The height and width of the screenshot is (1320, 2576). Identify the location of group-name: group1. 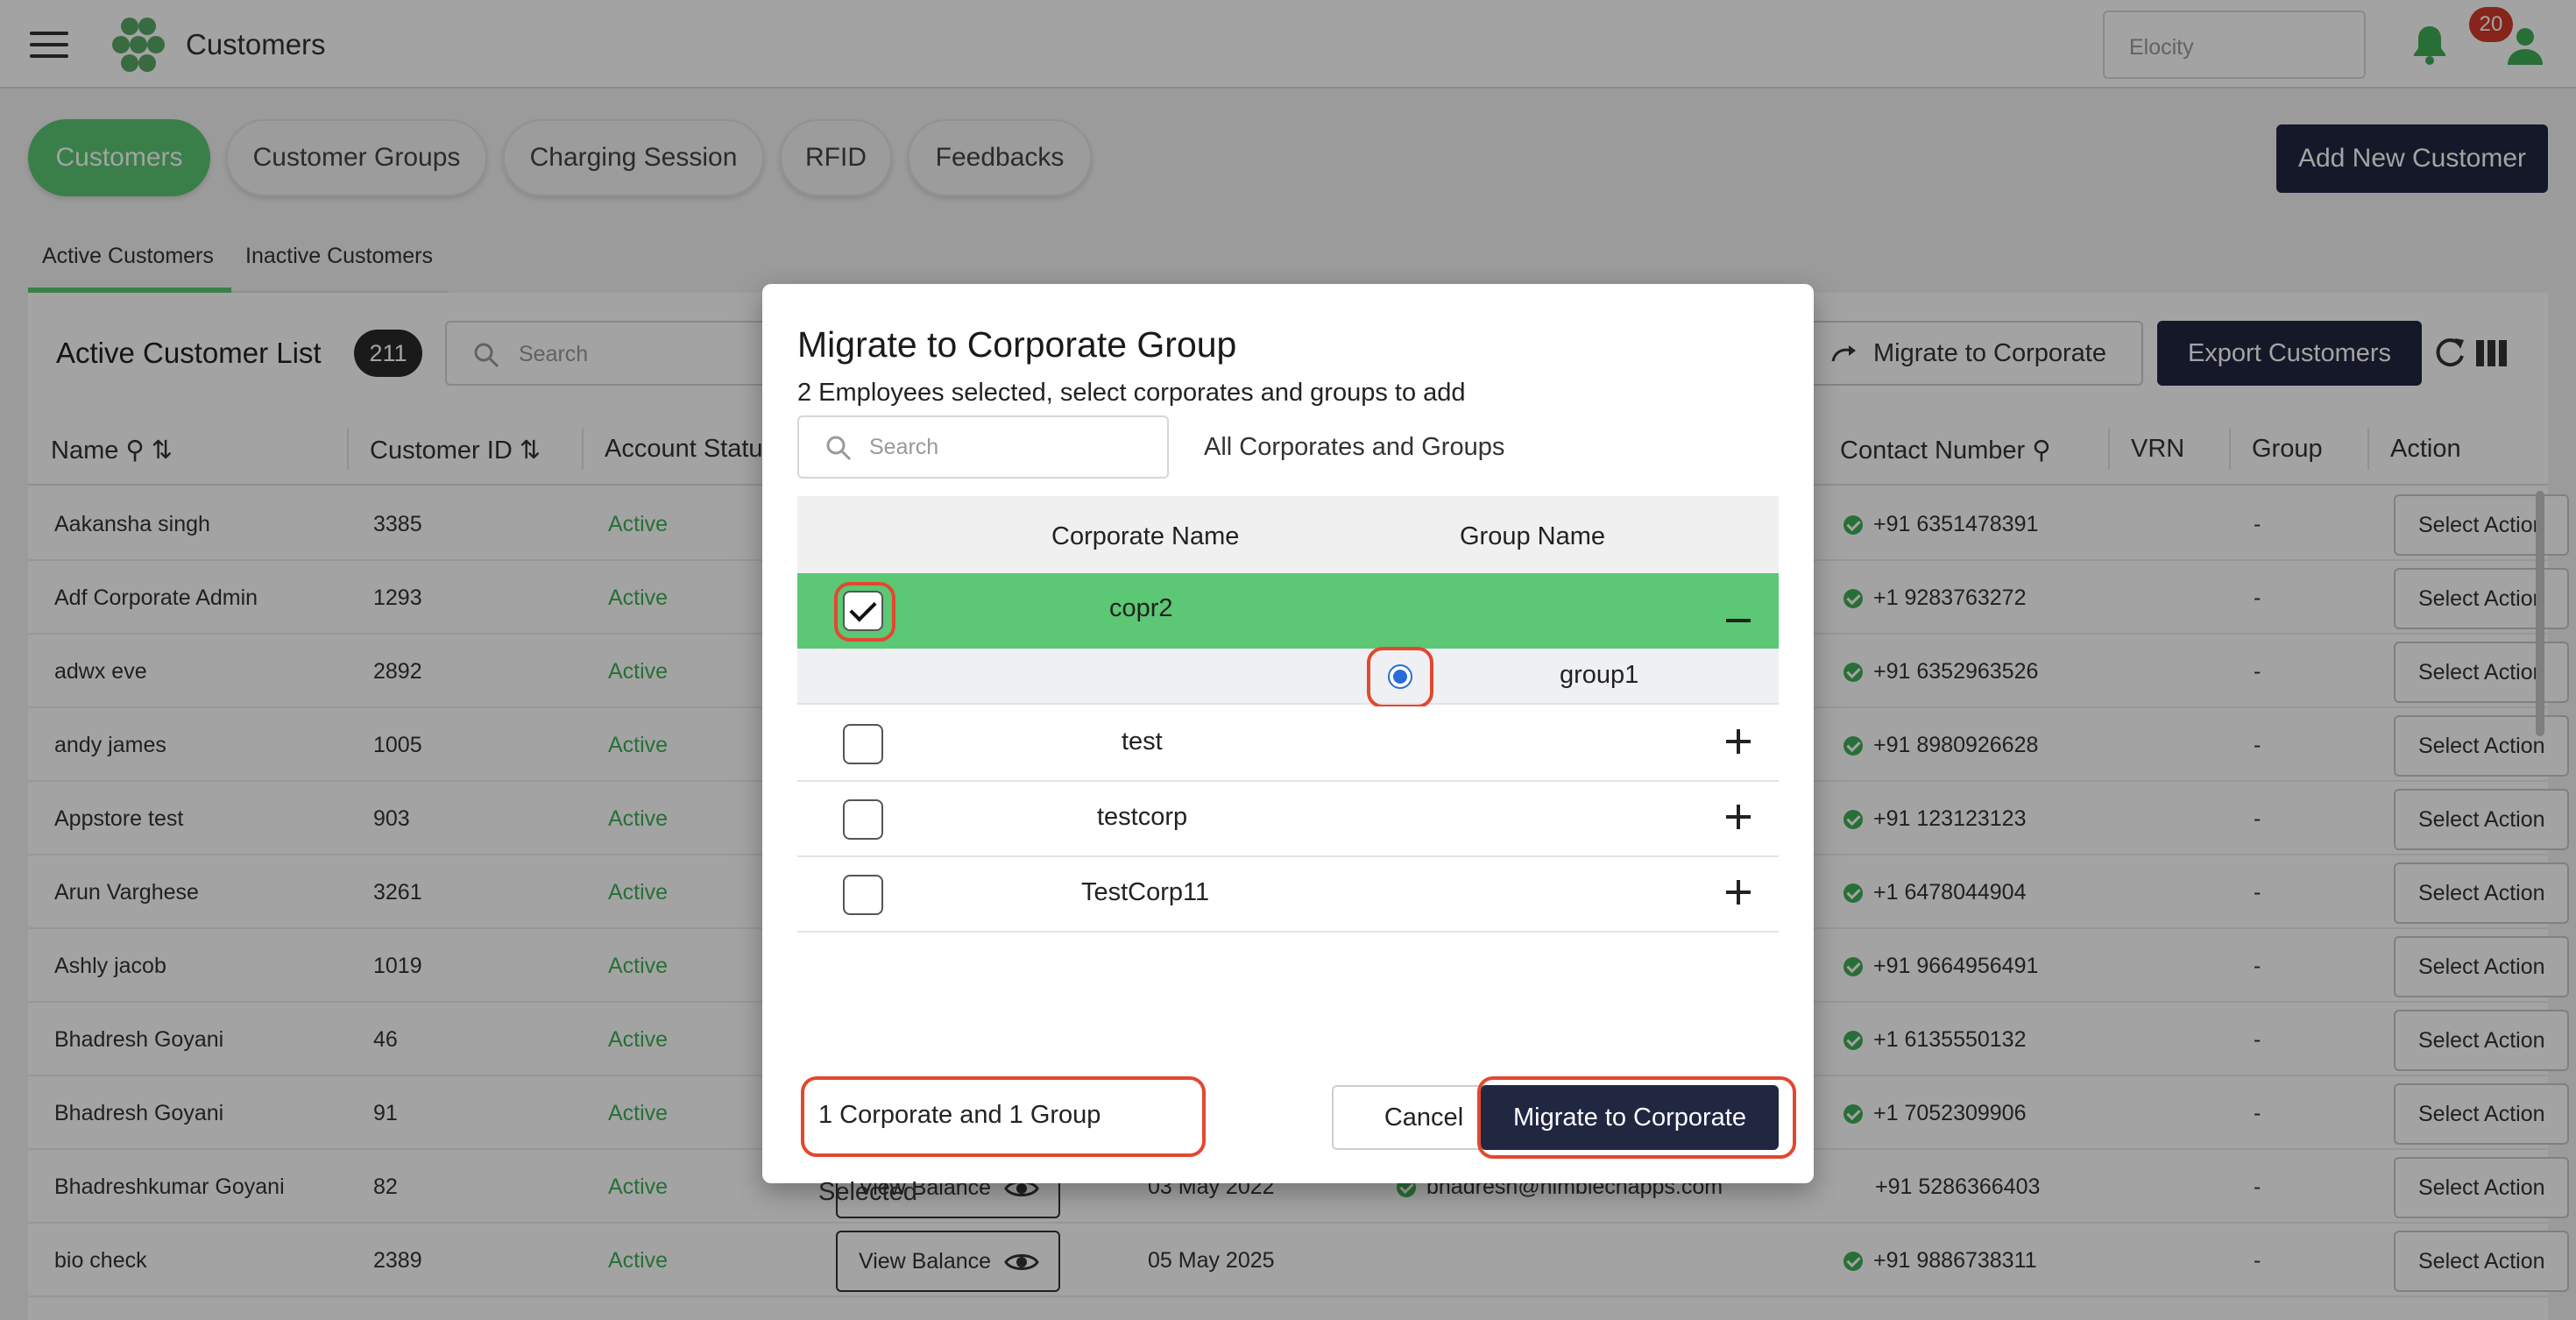
(1599, 675).